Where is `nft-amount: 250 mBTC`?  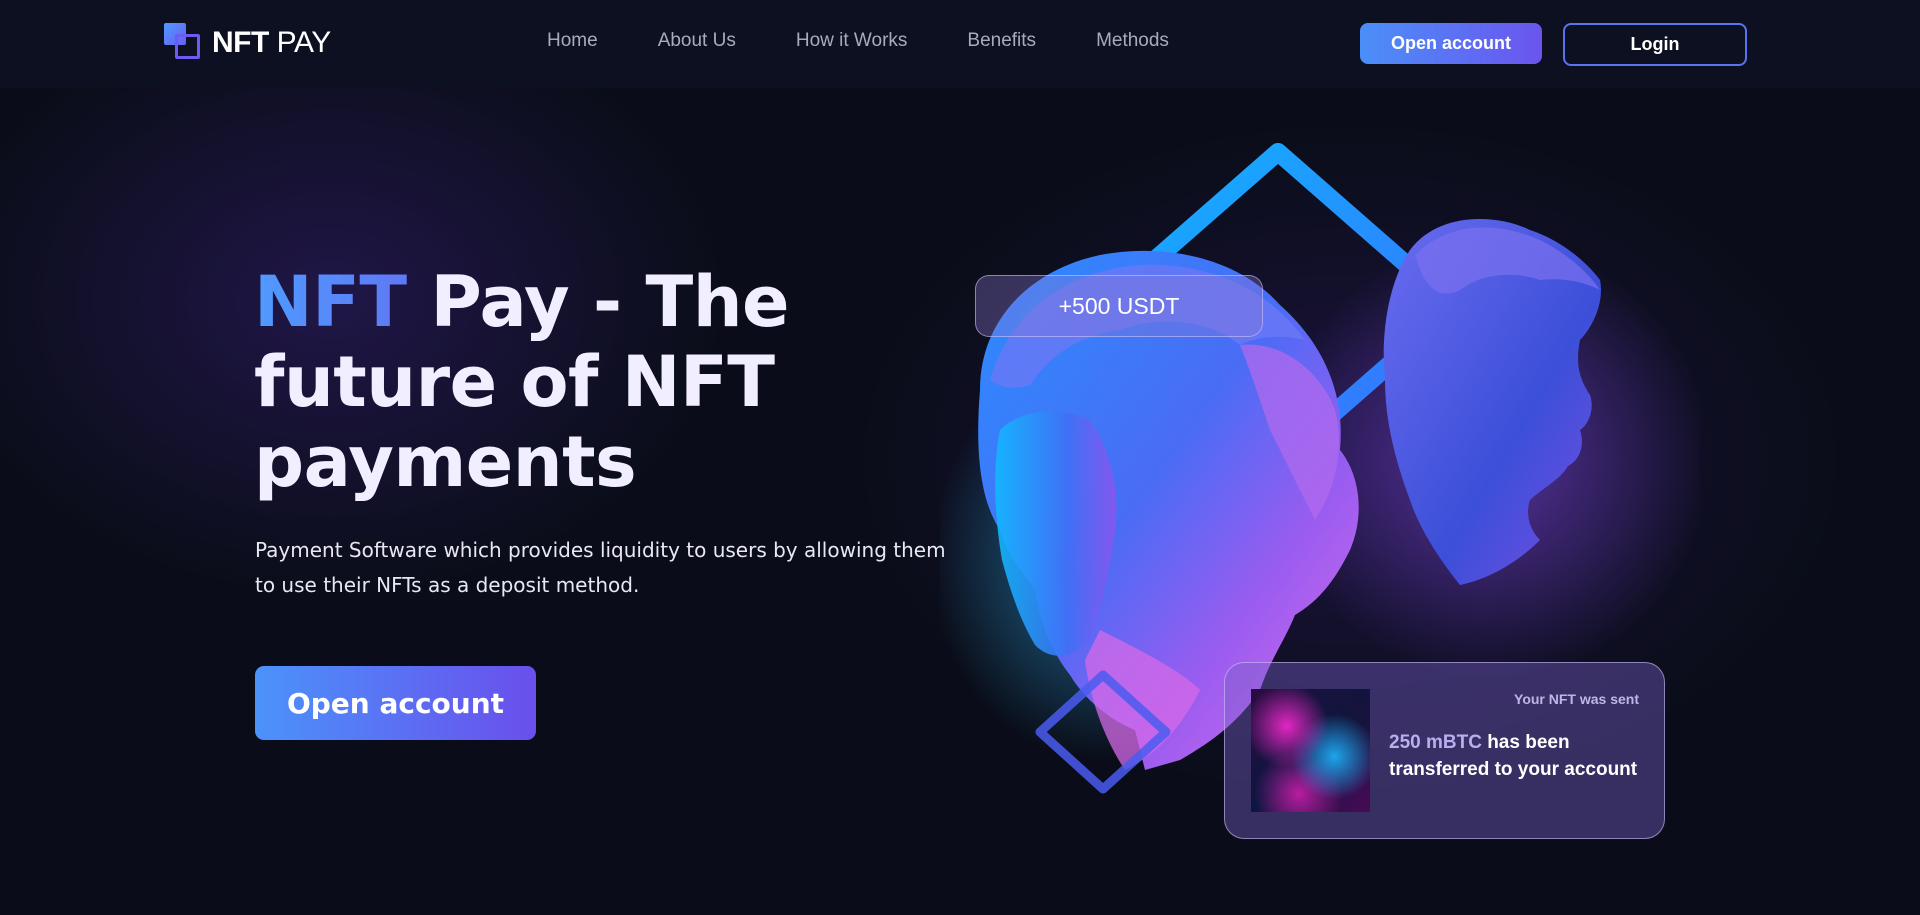 nft-amount: 250 mBTC is located at coordinates (1435, 742).